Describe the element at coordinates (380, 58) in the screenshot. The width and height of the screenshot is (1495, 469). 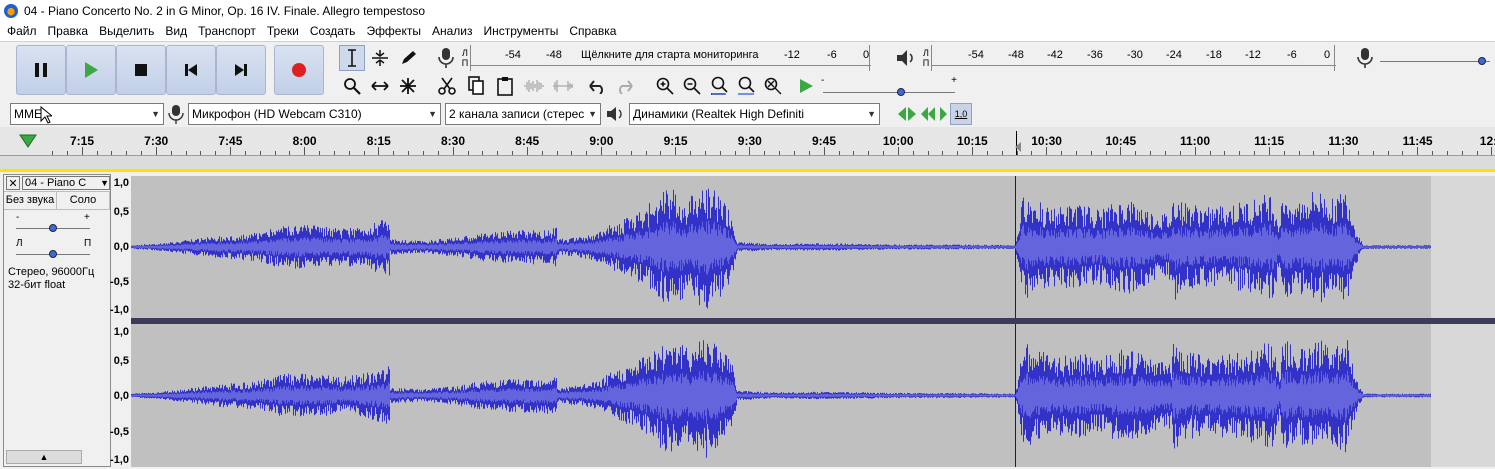
I see `envelope-tool-icon` at that location.